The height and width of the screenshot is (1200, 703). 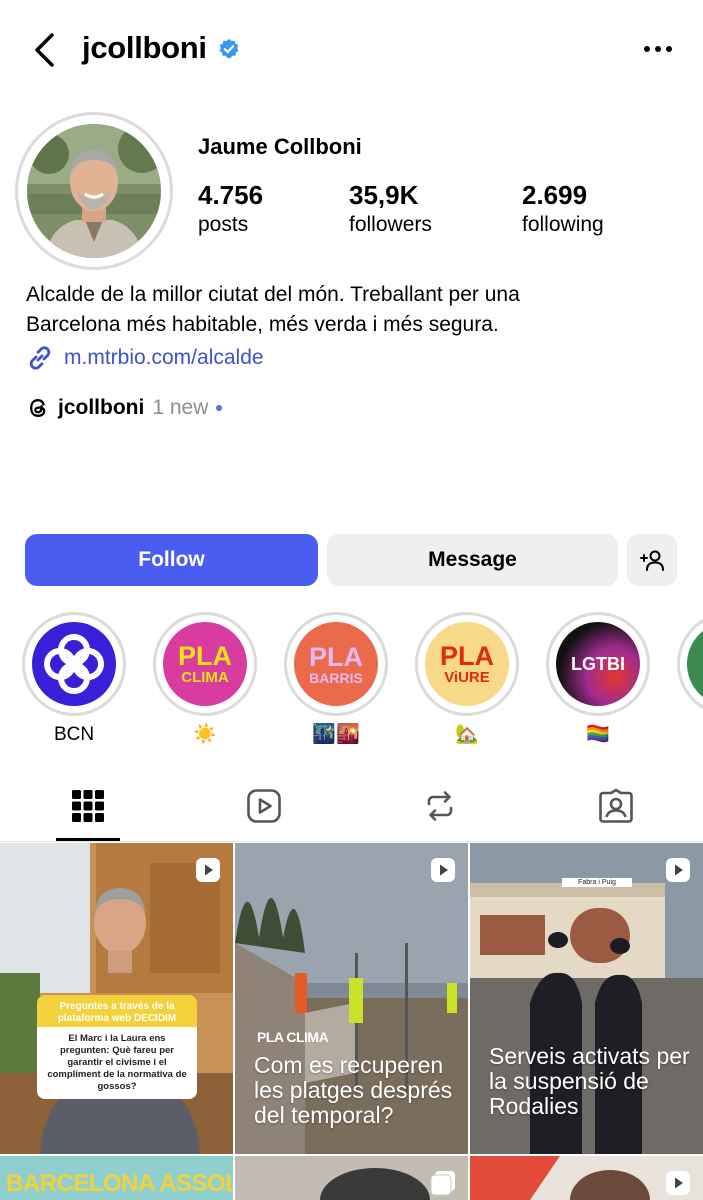 I want to click on highlight-label: ☀️, so click(x=205, y=734).